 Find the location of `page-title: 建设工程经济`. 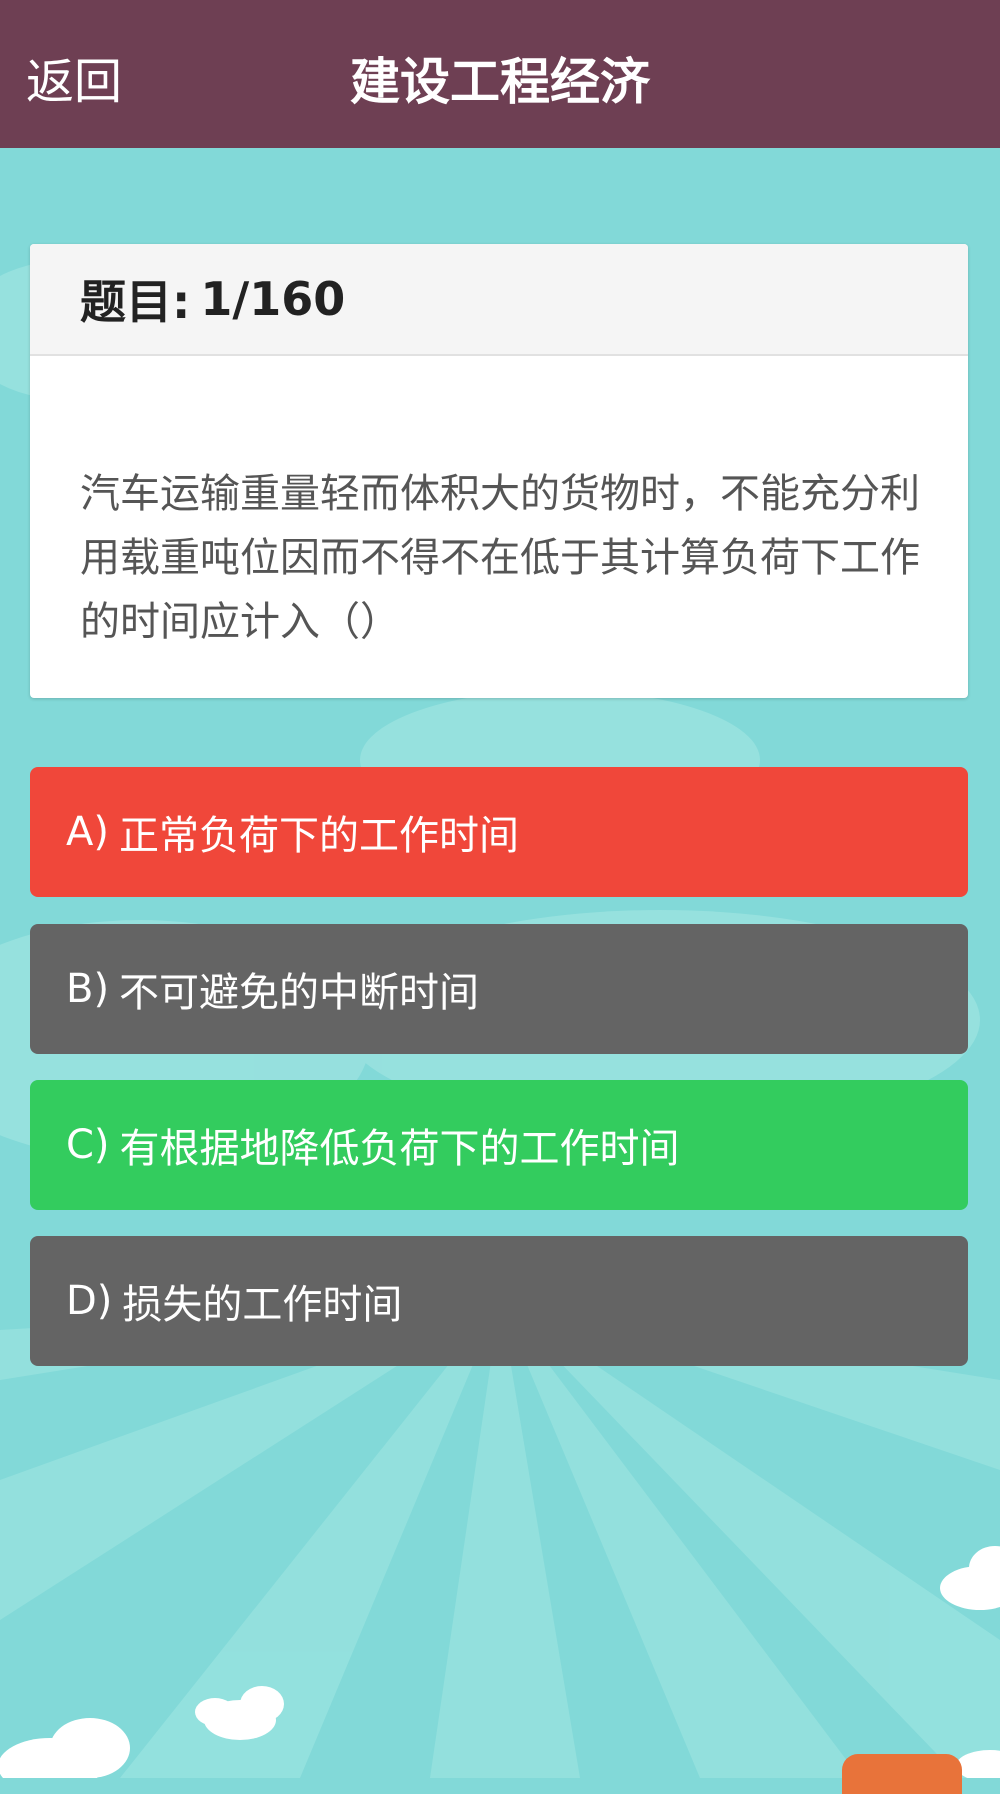

page-title: 建设工程经济 is located at coordinates (500, 82).